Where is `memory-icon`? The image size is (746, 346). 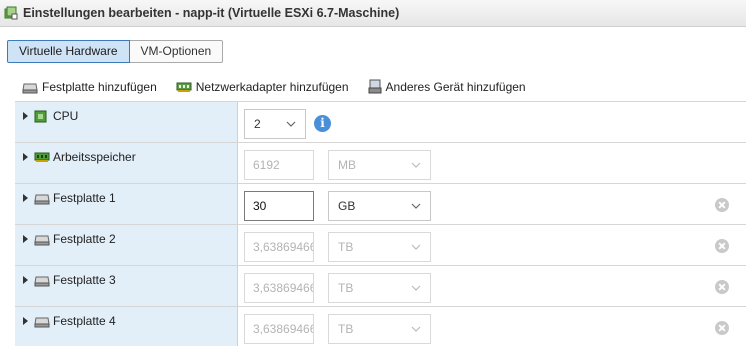 memory-icon is located at coordinates (42, 158).